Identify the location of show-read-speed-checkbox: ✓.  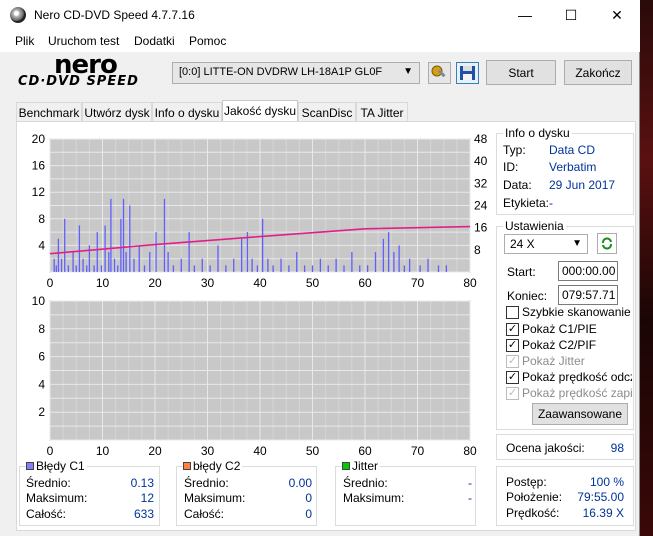
(512, 377).